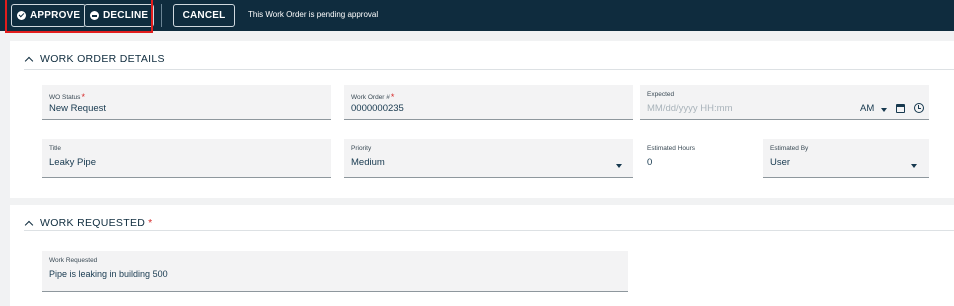 This screenshot has width=954, height=306. Describe the element at coordinates (102, 59) in the screenshot. I see `section-title: WORK ORDER DETAILS` at that location.